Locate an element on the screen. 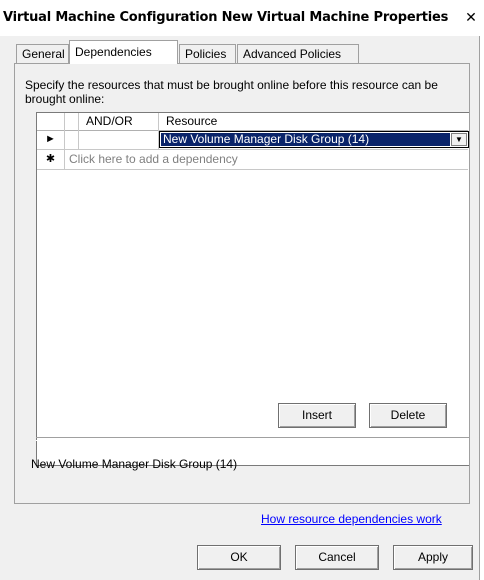  selected-resource-name: New Volume Manager Disk Group (14) is located at coordinates (134, 464).